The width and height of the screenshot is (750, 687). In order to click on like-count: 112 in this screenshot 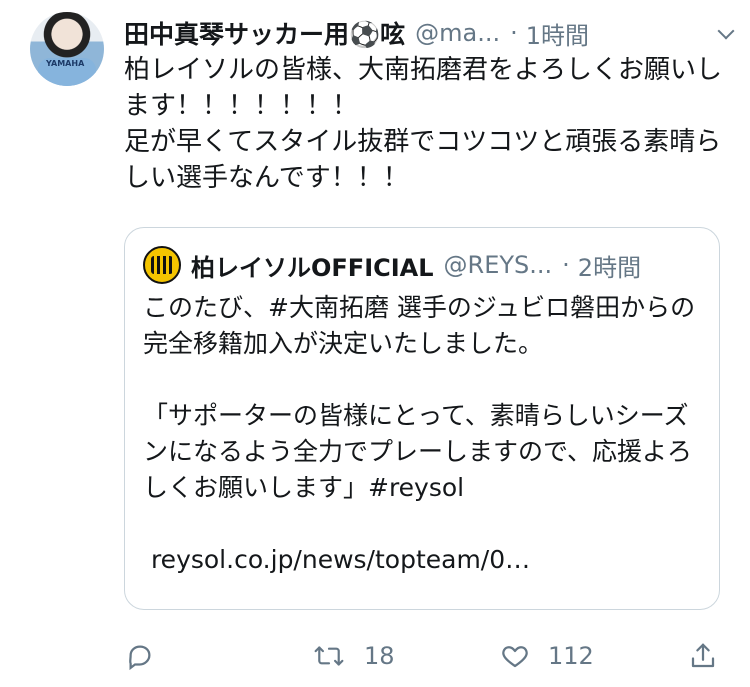, I will do `click(571, 656)`.